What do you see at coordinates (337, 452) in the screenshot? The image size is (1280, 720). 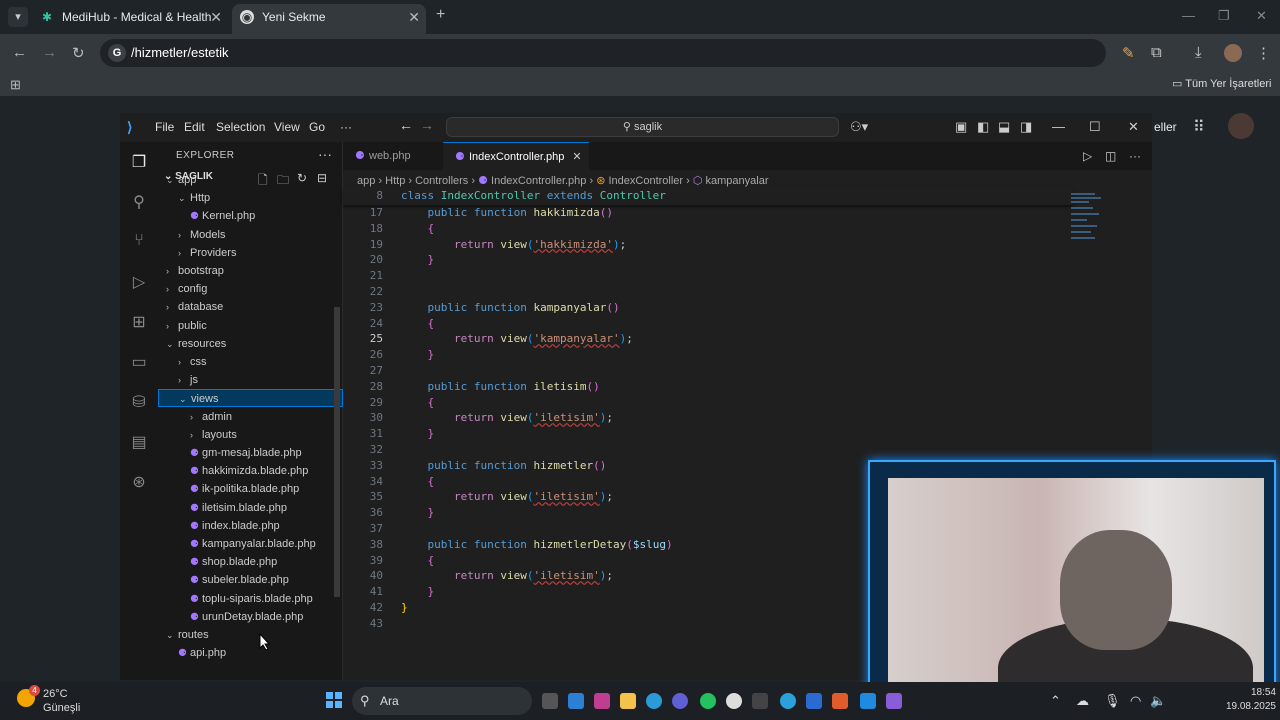 I see `sidebar-scrollbar` at bounding box center [337, 452].